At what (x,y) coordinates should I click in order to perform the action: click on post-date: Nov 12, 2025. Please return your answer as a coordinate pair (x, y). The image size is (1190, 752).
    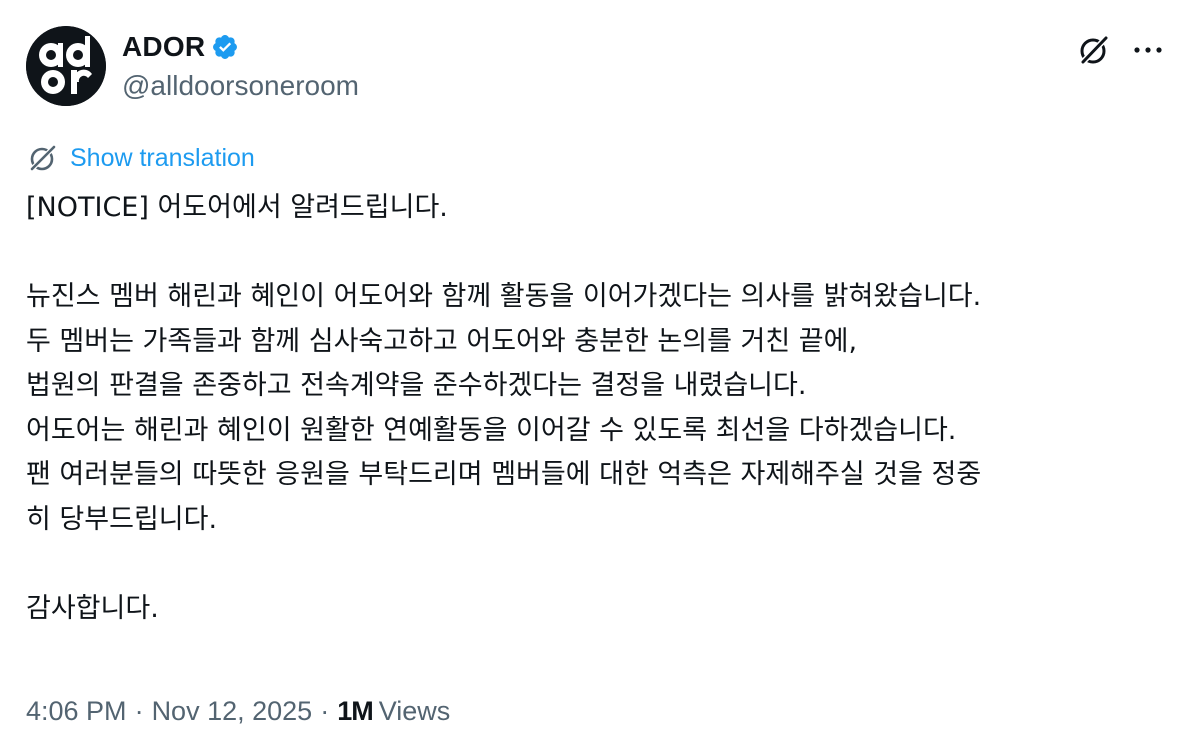
    Looking at the image, I should click on (232, 711).